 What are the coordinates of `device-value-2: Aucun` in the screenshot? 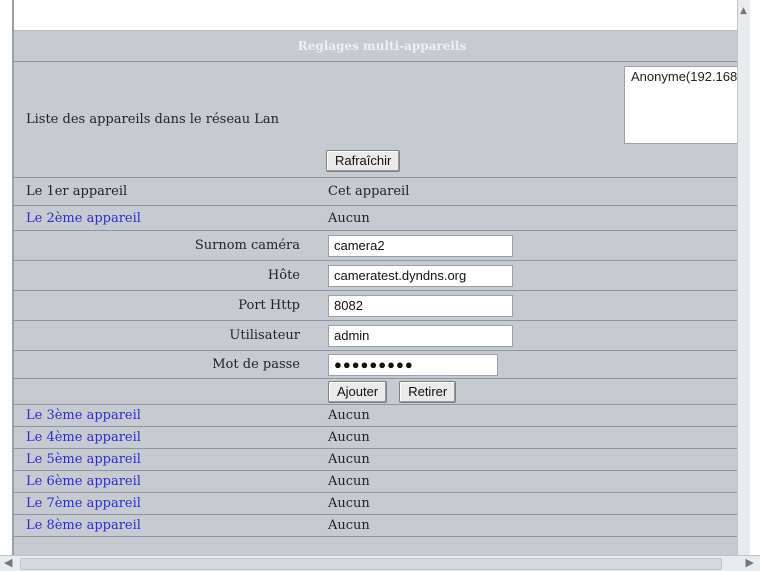 It's located at (349, 218).